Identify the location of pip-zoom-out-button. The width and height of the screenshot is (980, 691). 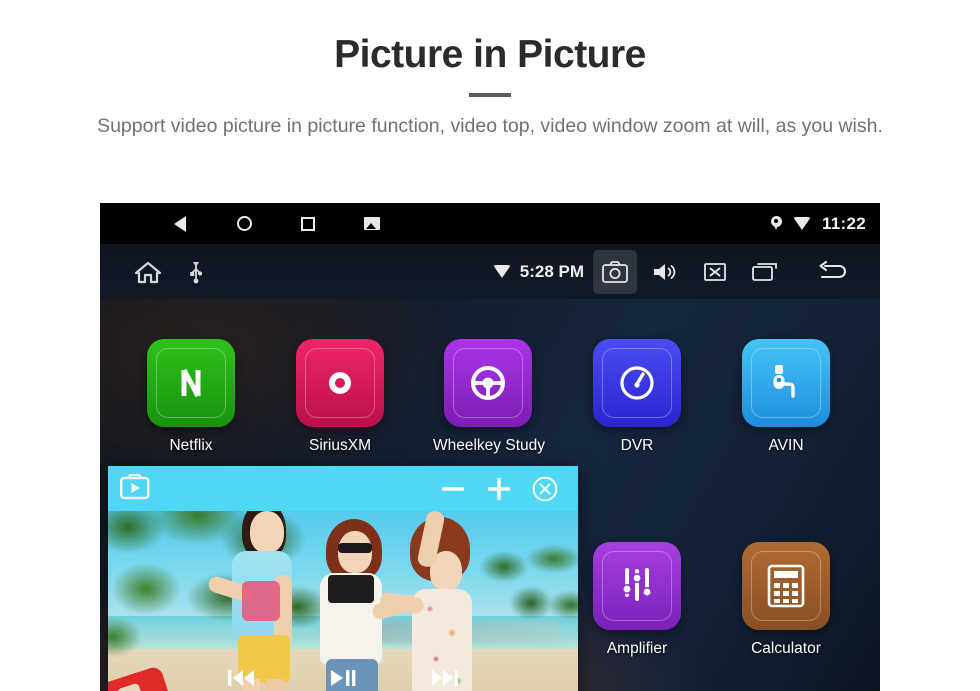
(453, 489).